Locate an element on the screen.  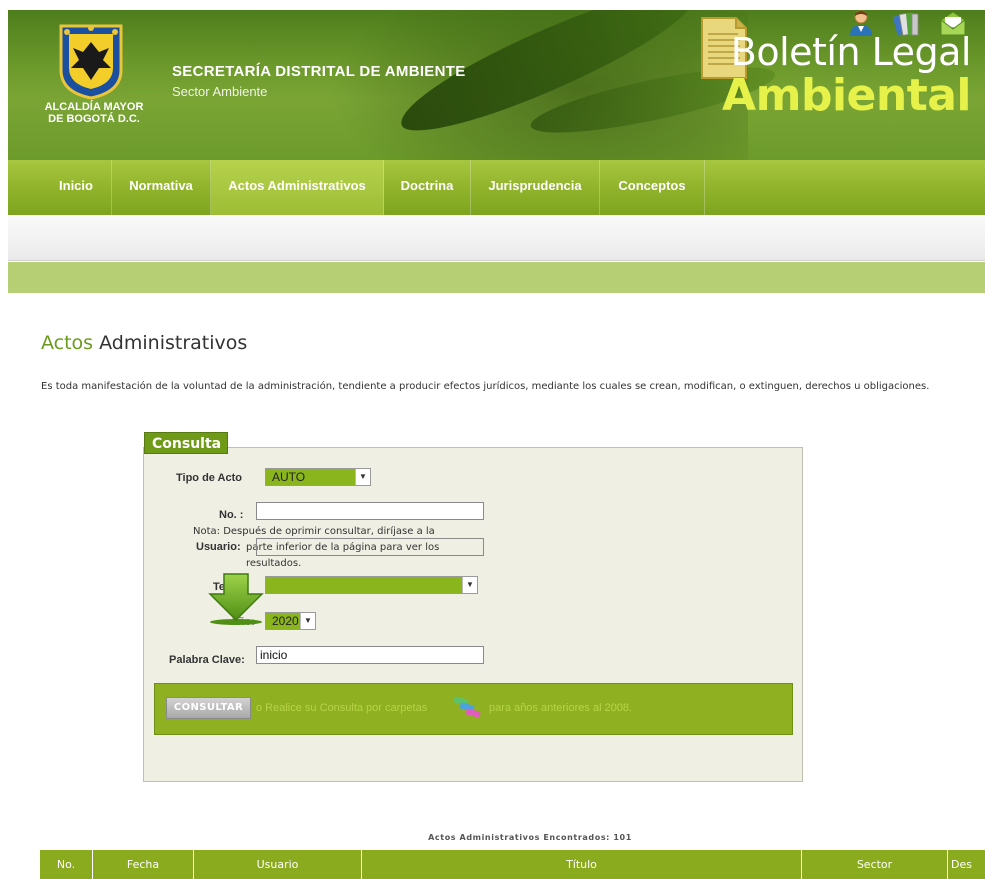
results-count: Actos Administrativos Encontrados: 101 is located at coordinates (530, 837).